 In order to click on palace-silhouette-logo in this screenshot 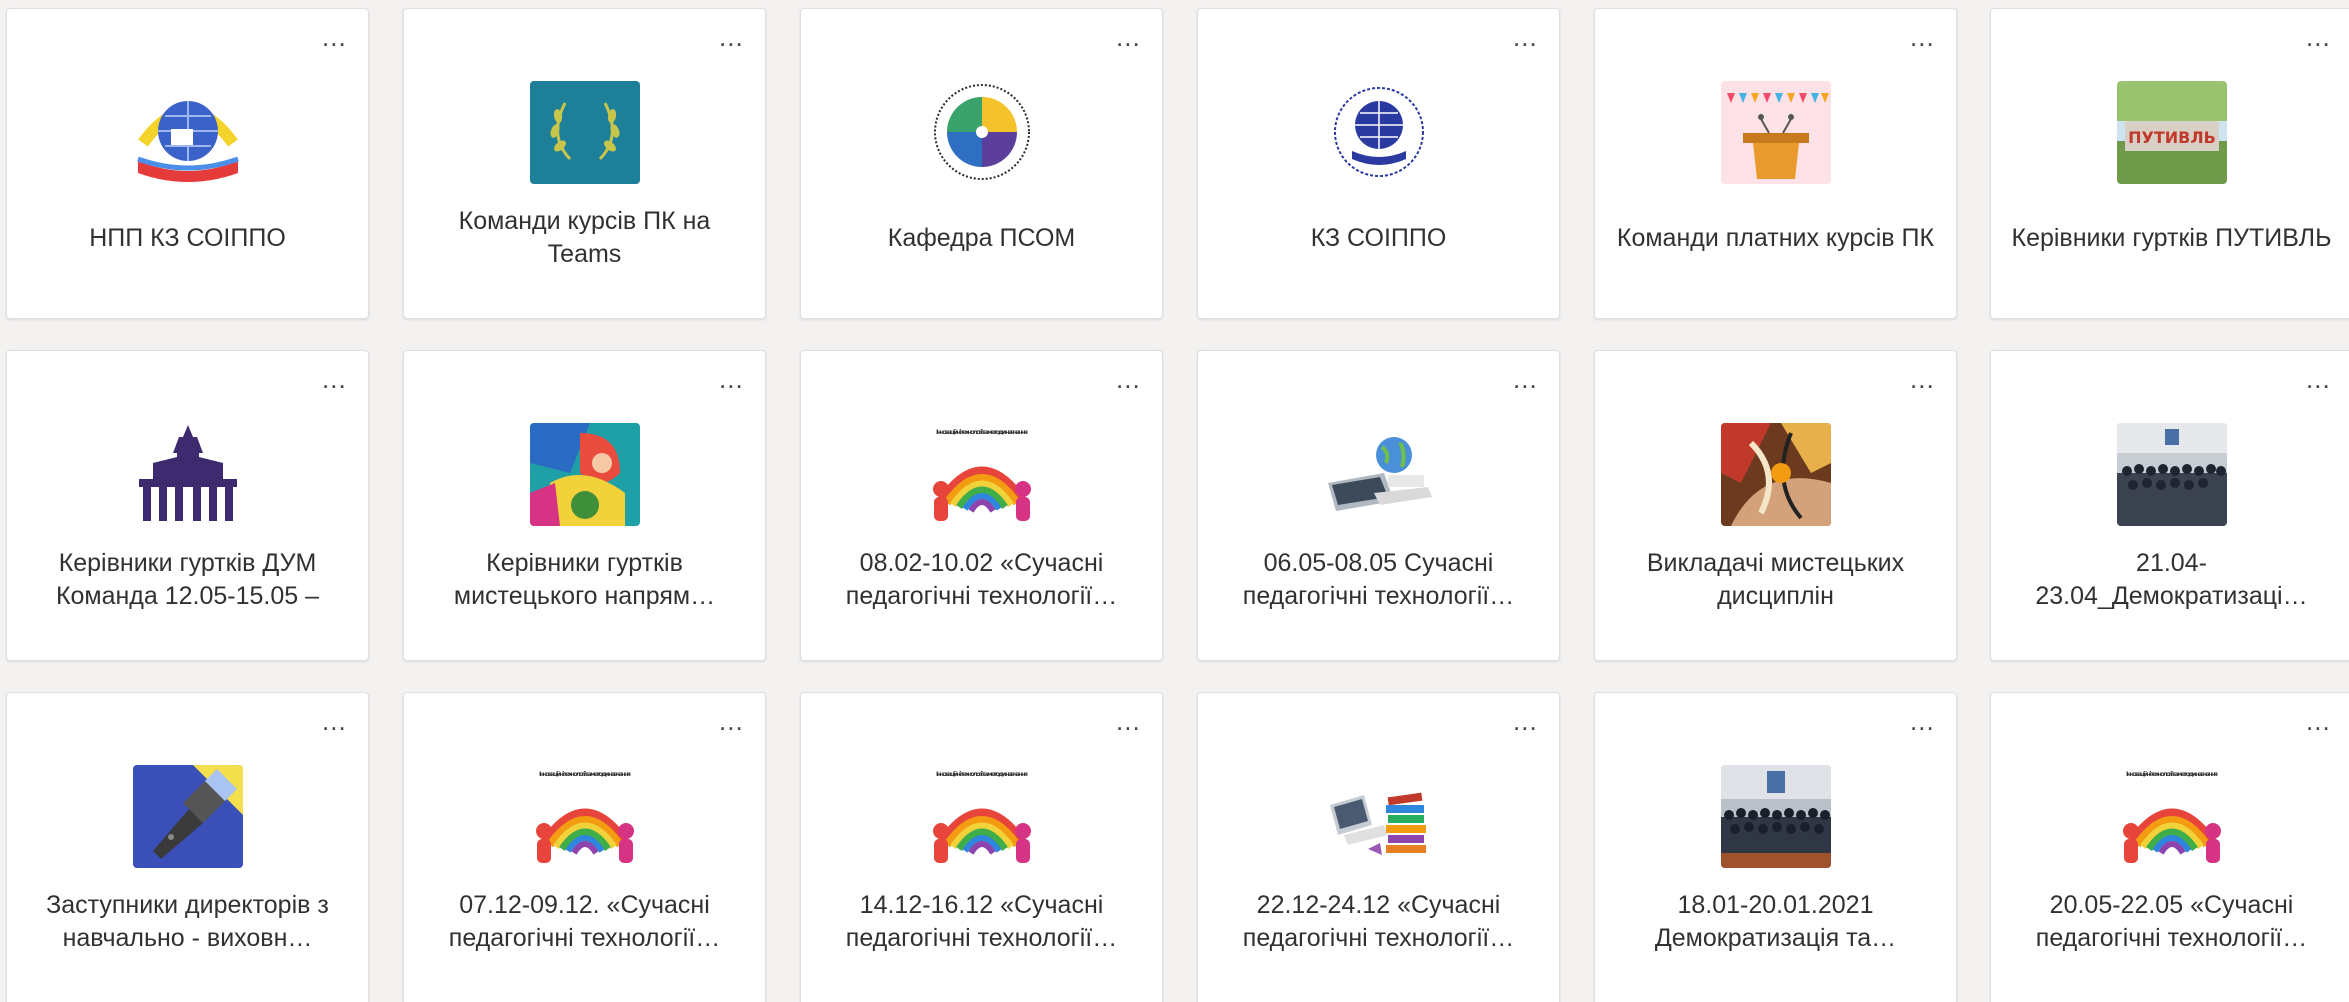, I will do `click(187, 474)`.